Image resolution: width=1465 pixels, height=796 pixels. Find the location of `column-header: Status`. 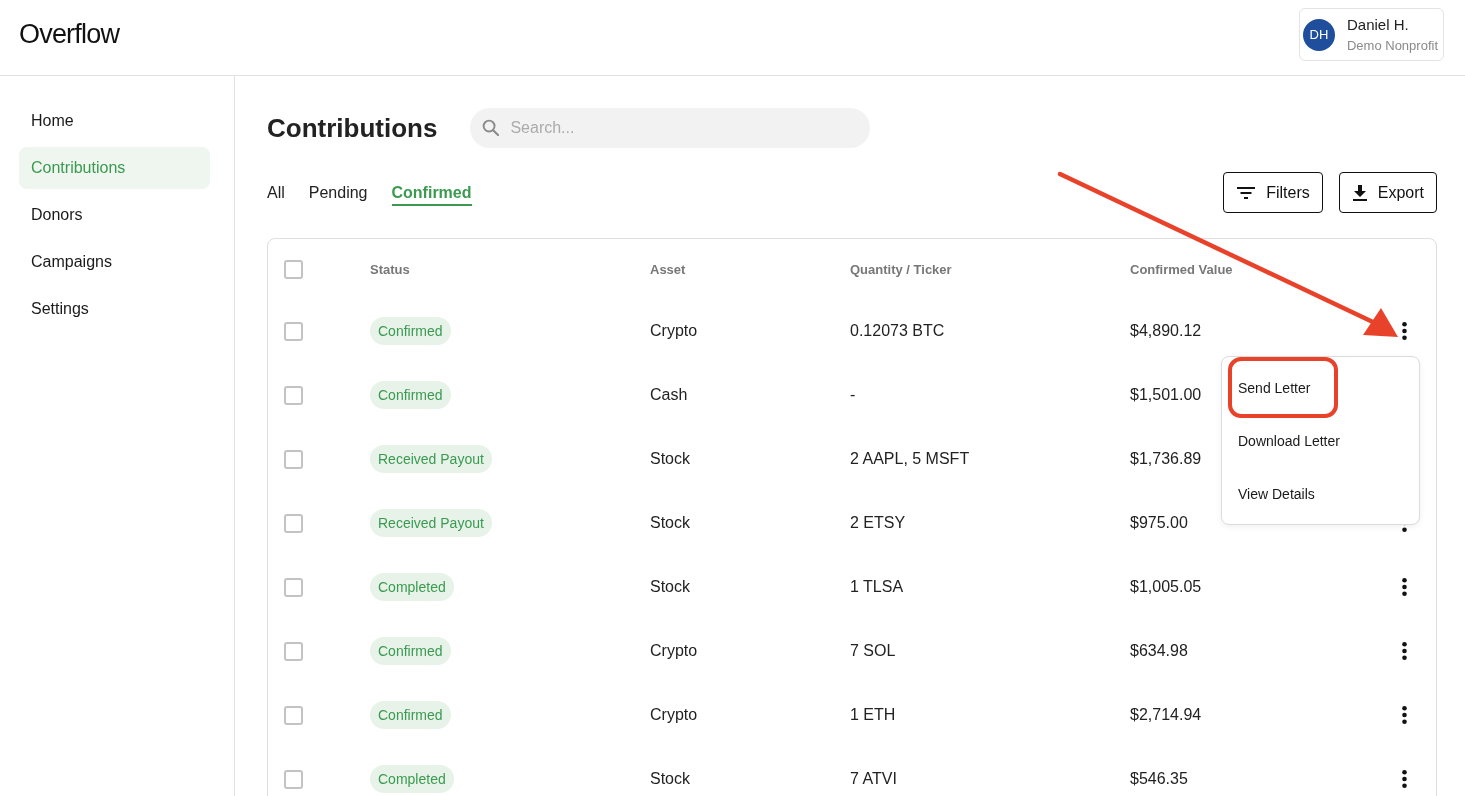

column-header: Status is located at coordinates (390, 269).